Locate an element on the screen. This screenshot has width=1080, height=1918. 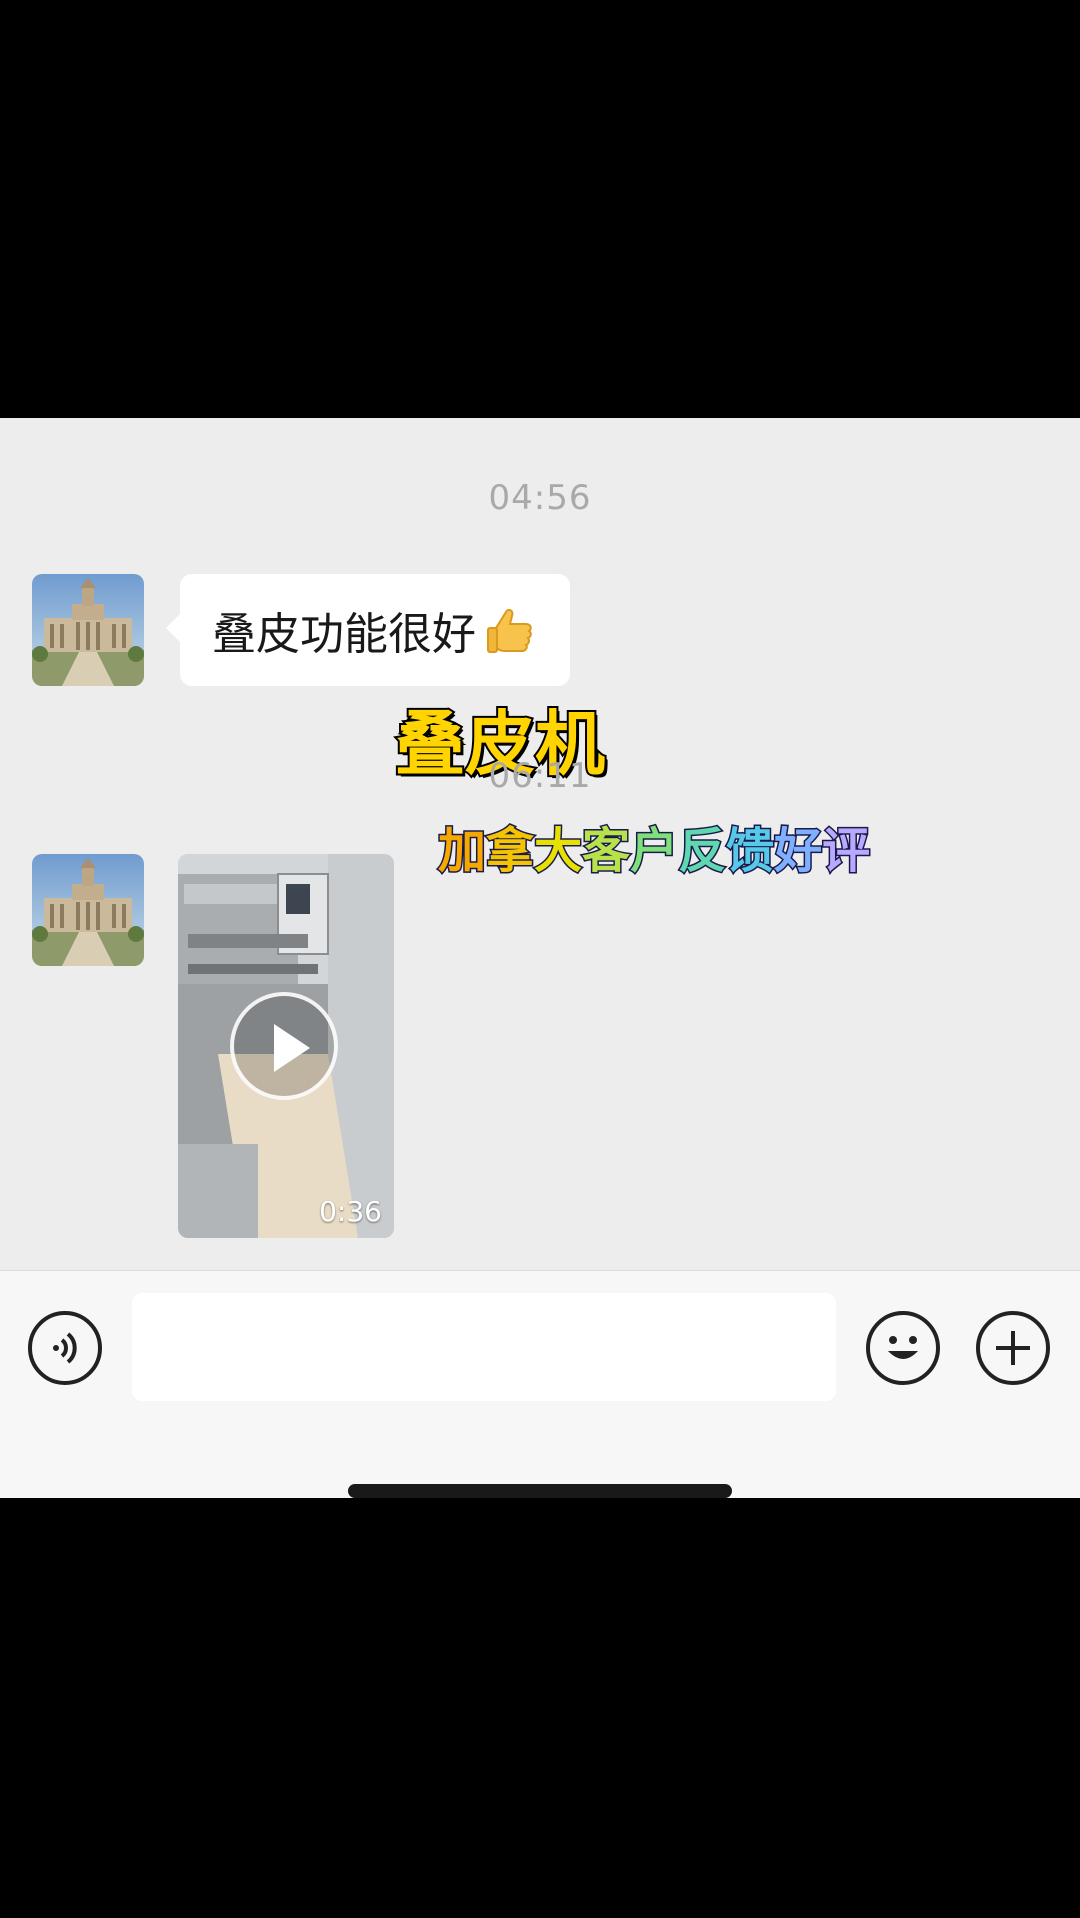
input-bar is located at coordinates (540, 1384).